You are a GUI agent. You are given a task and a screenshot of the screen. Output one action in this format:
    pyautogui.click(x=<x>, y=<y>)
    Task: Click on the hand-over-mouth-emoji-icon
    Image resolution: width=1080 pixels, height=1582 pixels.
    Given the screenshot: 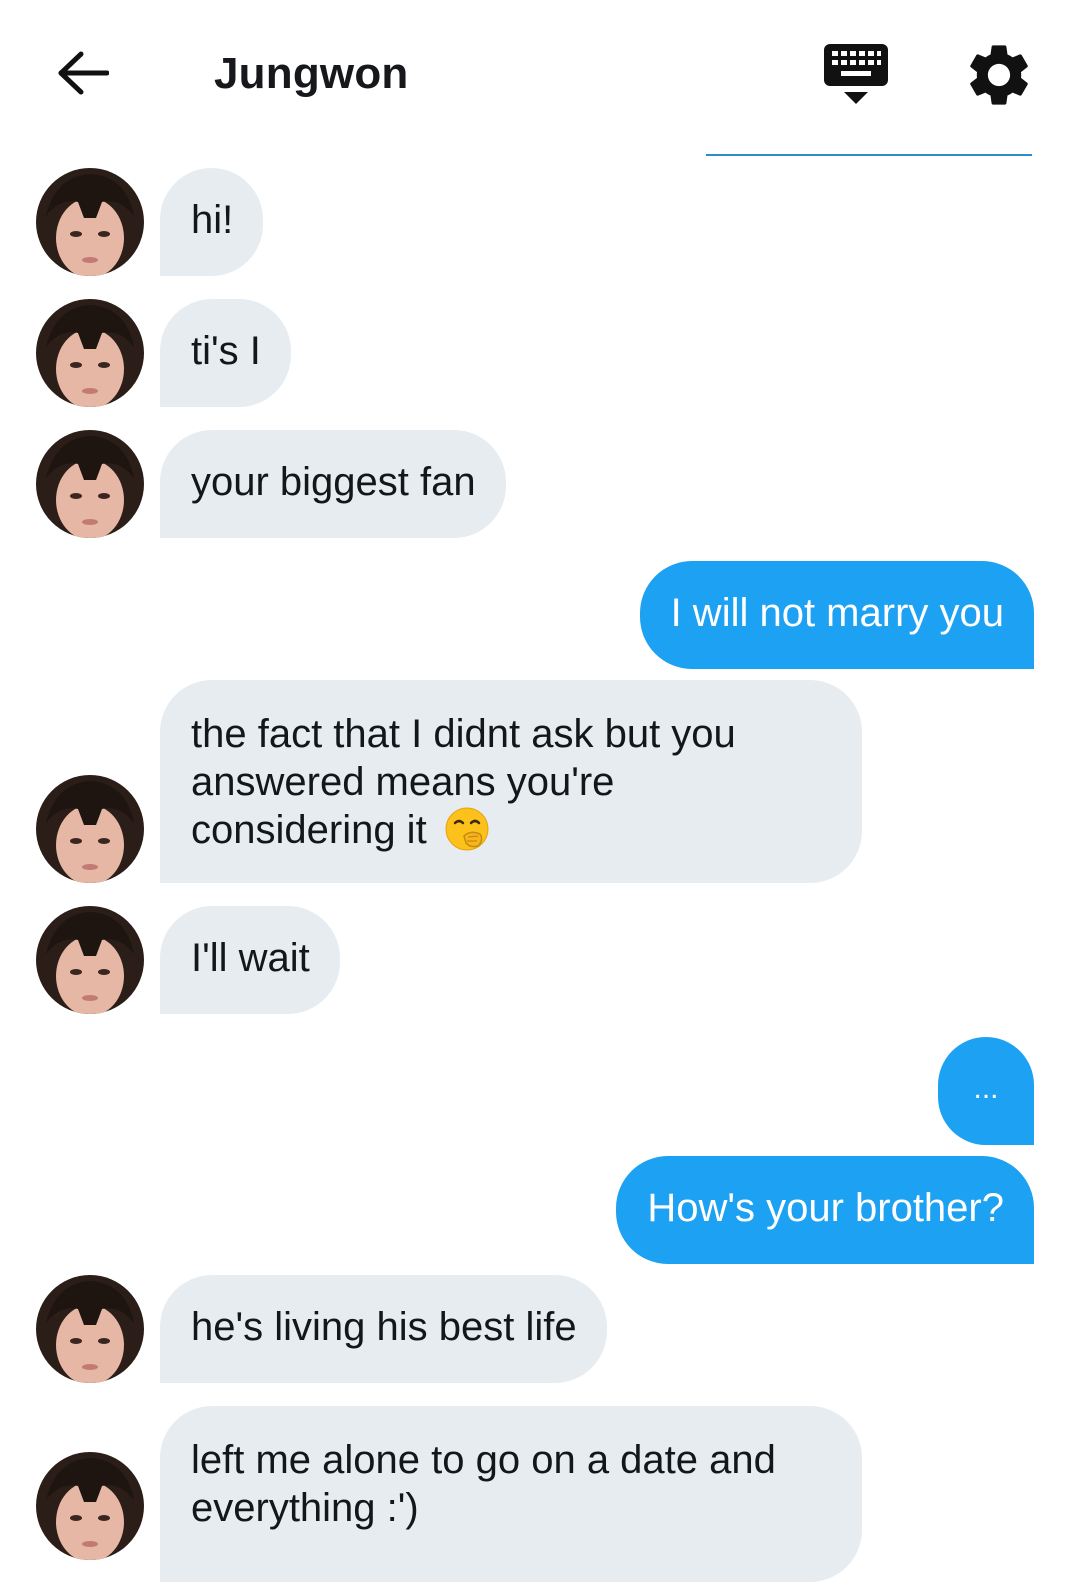 What is the action you would take?
    pyautogui.click(x=467, y=829)
    